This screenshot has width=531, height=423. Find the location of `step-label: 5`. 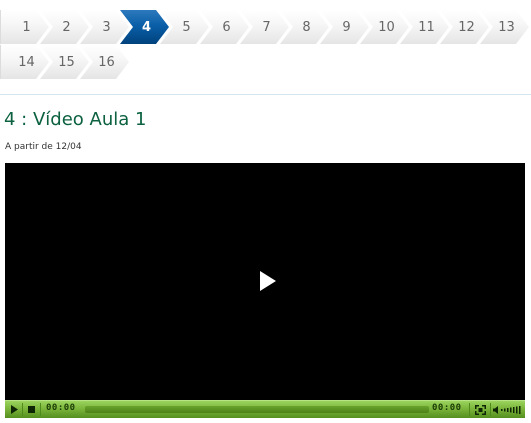

step-label: 5 is located at coordinates (186, 27).